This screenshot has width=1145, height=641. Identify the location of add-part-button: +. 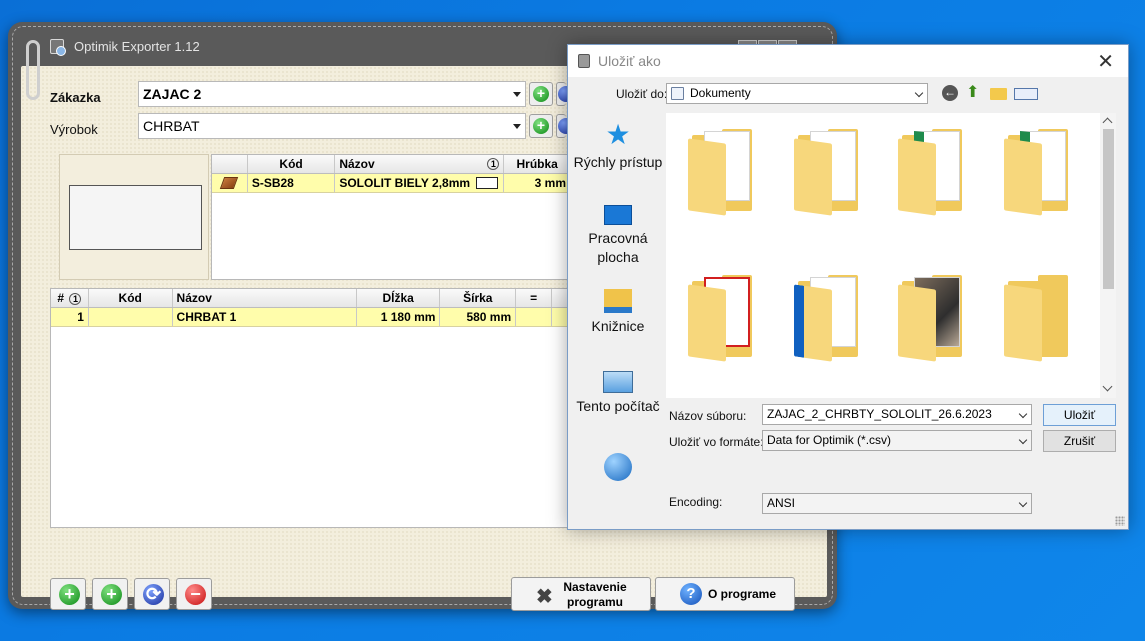
(68, 594).